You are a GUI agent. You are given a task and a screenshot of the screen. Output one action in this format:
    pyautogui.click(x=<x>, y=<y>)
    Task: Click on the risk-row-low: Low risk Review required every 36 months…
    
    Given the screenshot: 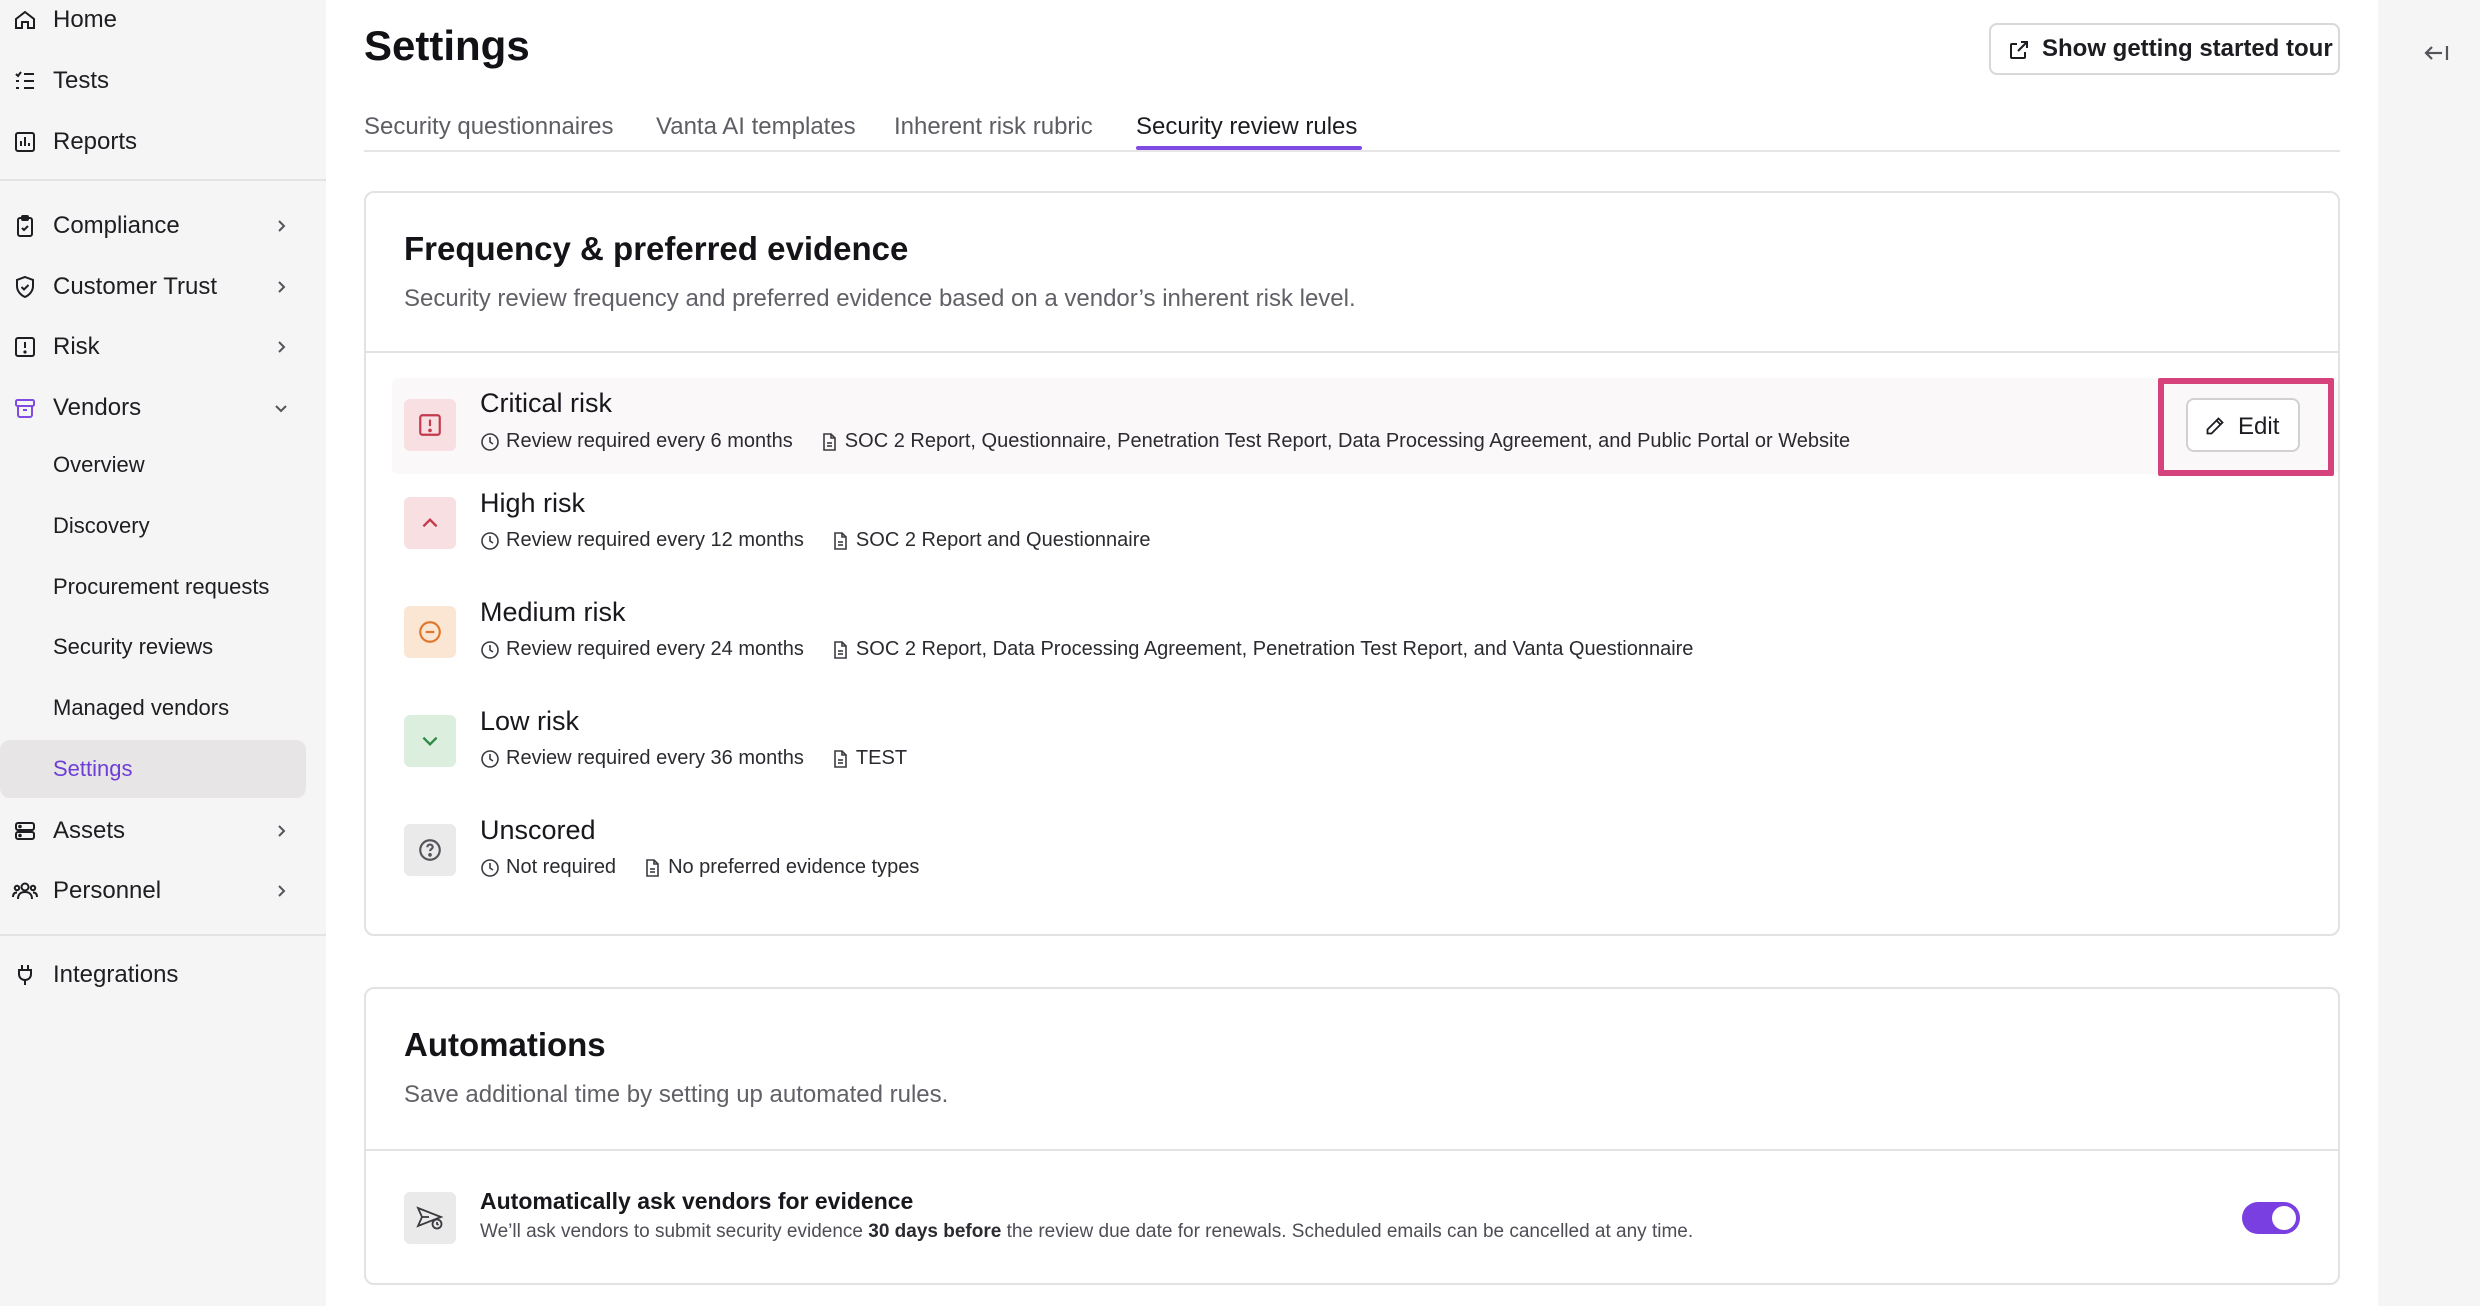 What is the action you would take?
    pyautogui.click(x=1365, y=749)
    